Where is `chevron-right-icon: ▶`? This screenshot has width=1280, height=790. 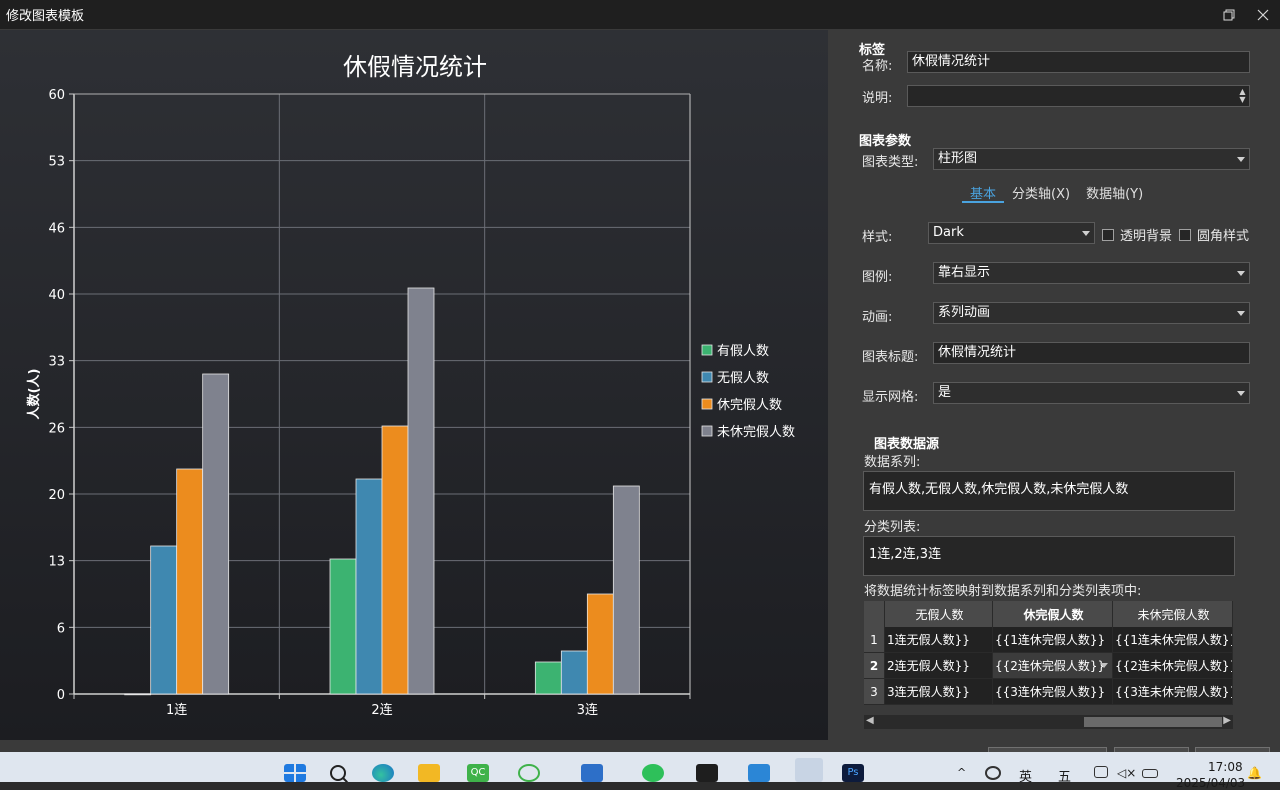
chevron-right-icon: ▶ is located at coordinates (1227, 720).